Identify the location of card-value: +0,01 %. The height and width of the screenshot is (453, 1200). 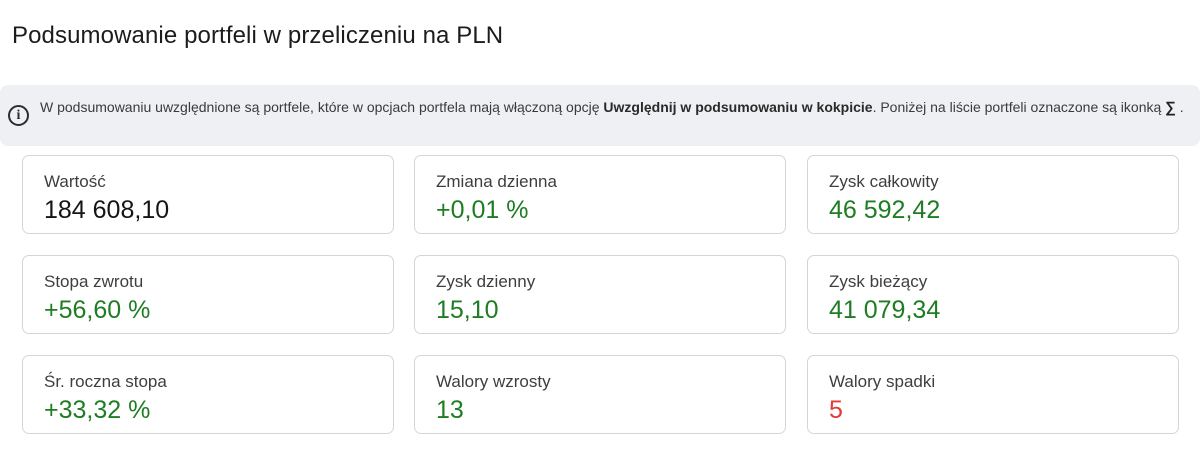
(482, 210).